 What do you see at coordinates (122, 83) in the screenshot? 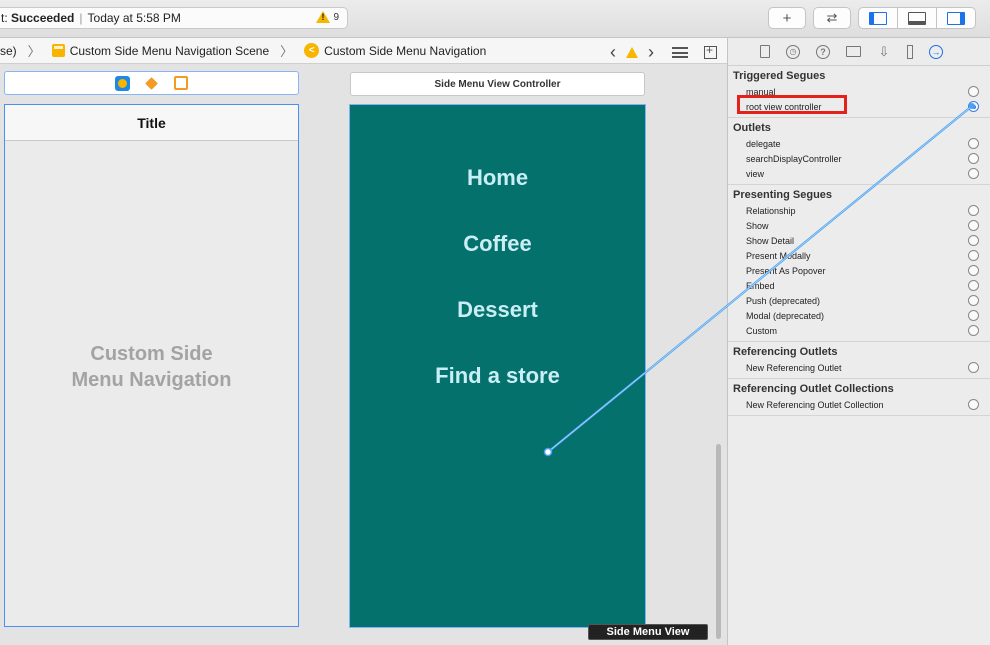
I see `view-controller-icon` at bounding box center [122, 83].